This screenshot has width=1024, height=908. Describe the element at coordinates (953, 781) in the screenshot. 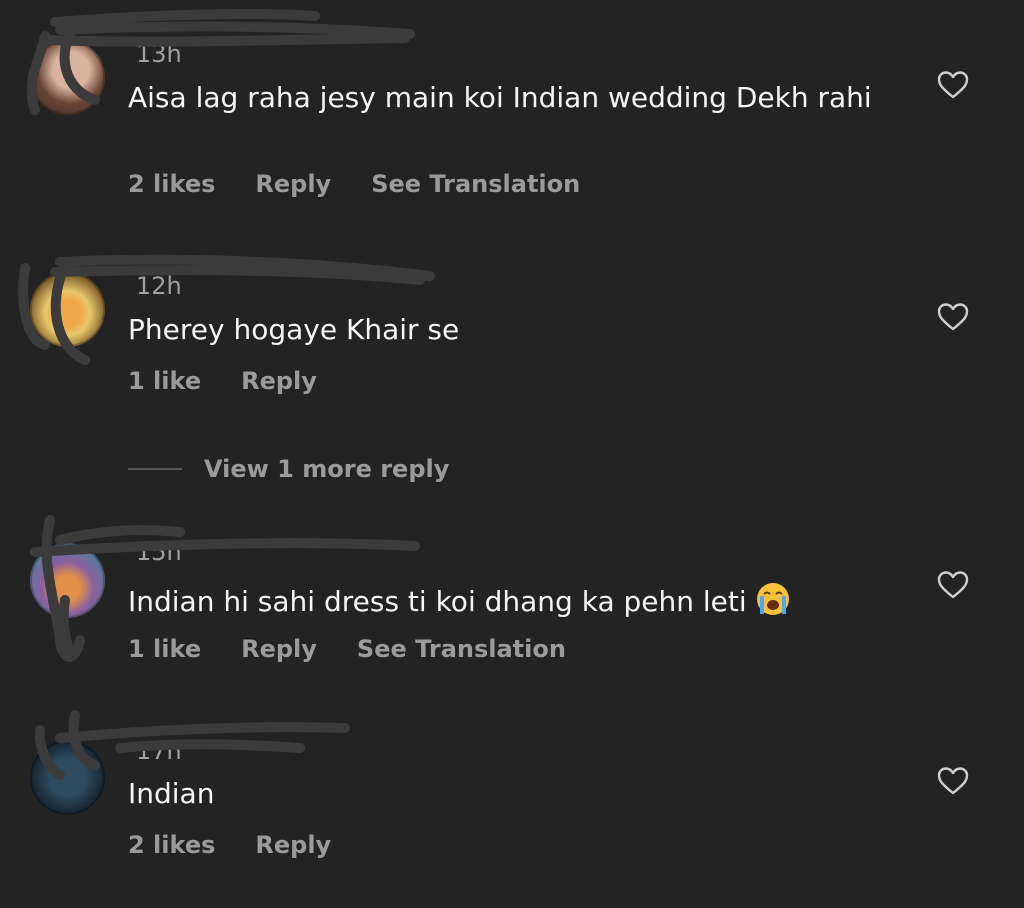

I see `heart-outline-icon` at that location.